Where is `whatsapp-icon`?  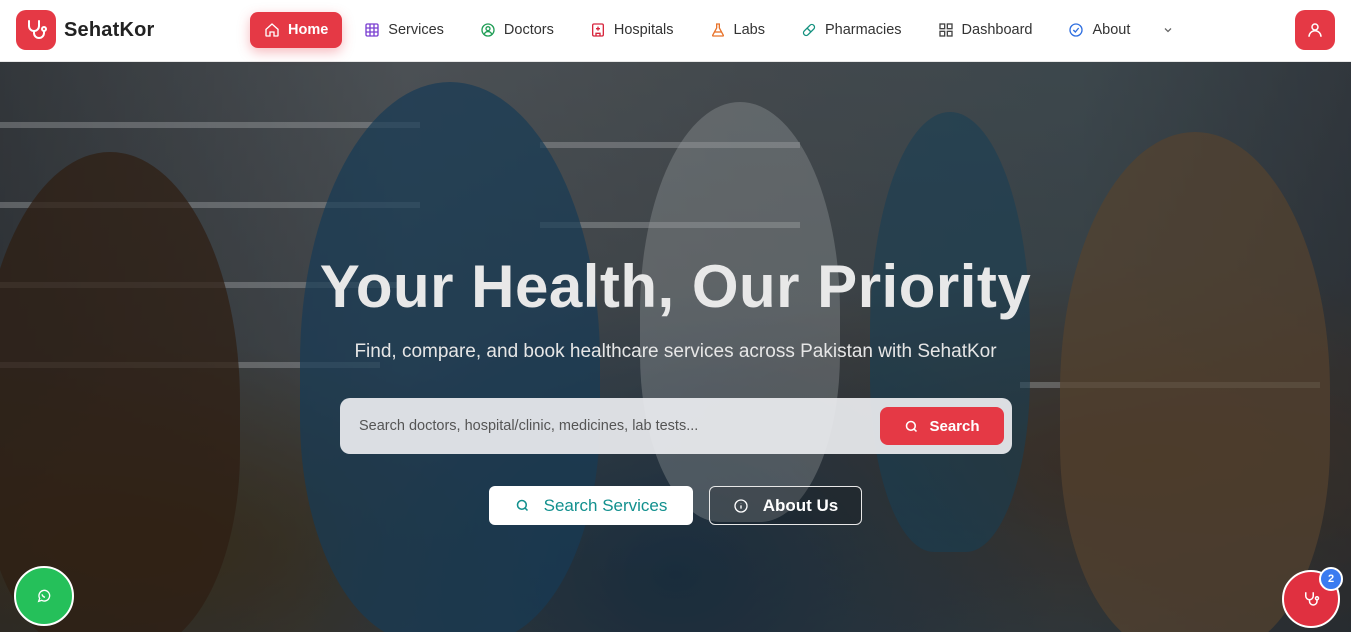
whatsapp-icon is located at coordinates (44, 596).